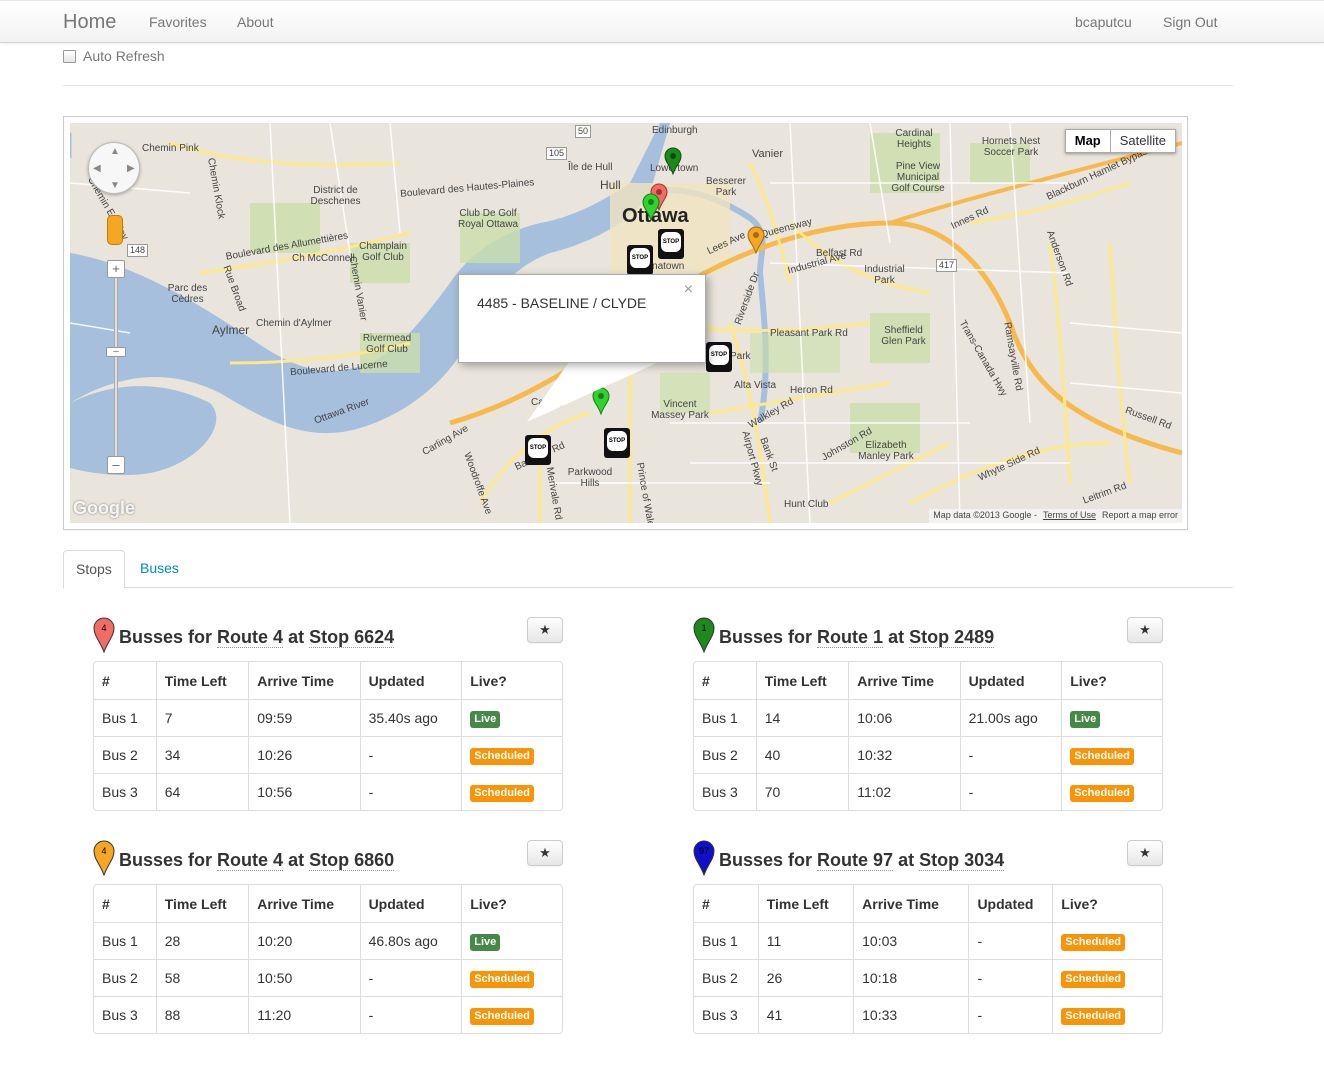 The image size is (1324, 1070). Describe the element at coordinates (115, 185) in the screenshot. I see `pan-down-icon: ▼` at that location.